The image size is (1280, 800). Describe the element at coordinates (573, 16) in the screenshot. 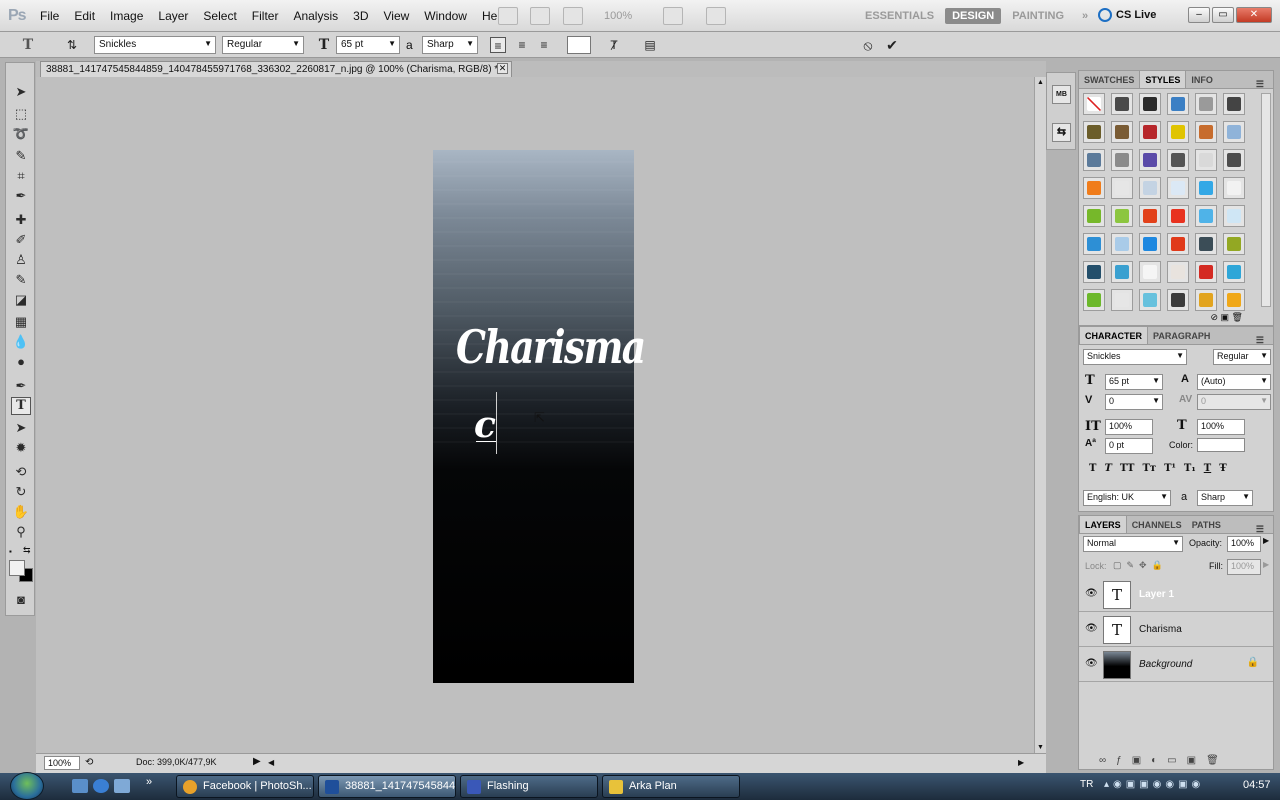

I see `view-extras-icon` at that location.